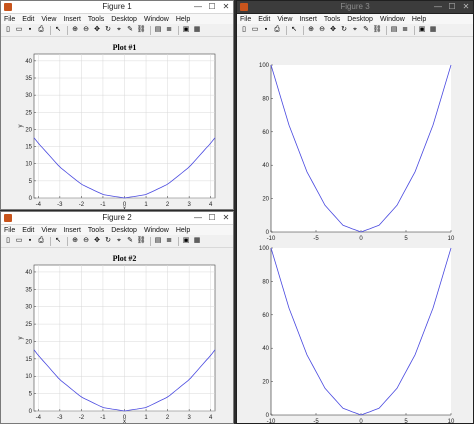  What do you see at coordinates (168, 205) in the screenshot?
I see `plot-1-x-tick-label: 2` at bounding box center [168, 205].